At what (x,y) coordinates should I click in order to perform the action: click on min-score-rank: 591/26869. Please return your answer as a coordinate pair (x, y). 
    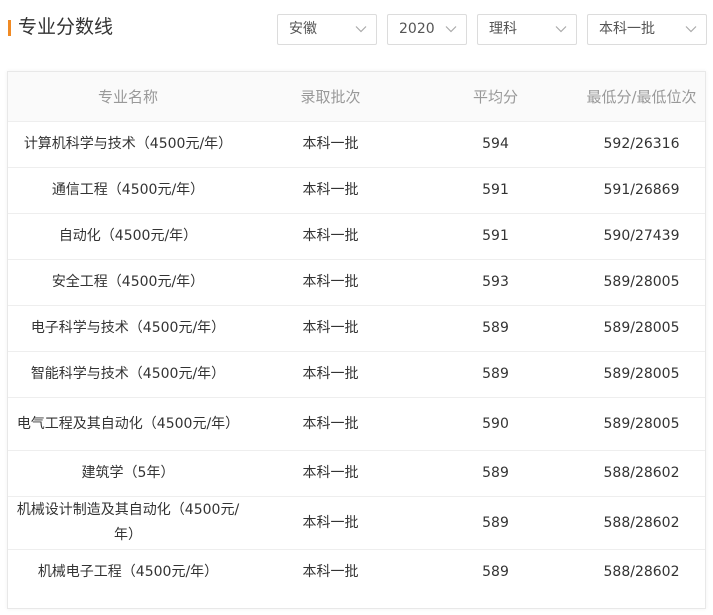
    Looking at the image, I should click on (641, 190).